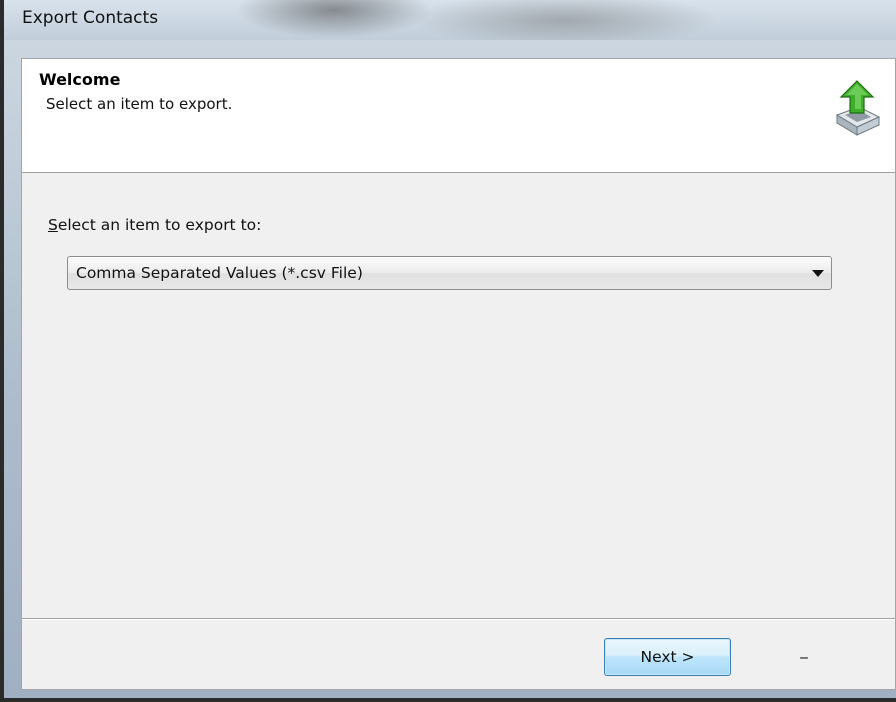 Image resolution: width=896 pixels, height=702 pixels. What do you see at coordinates (80, 79) in the screenshot?
I see `header-title: Welcome` at bounding box center [80, 79].